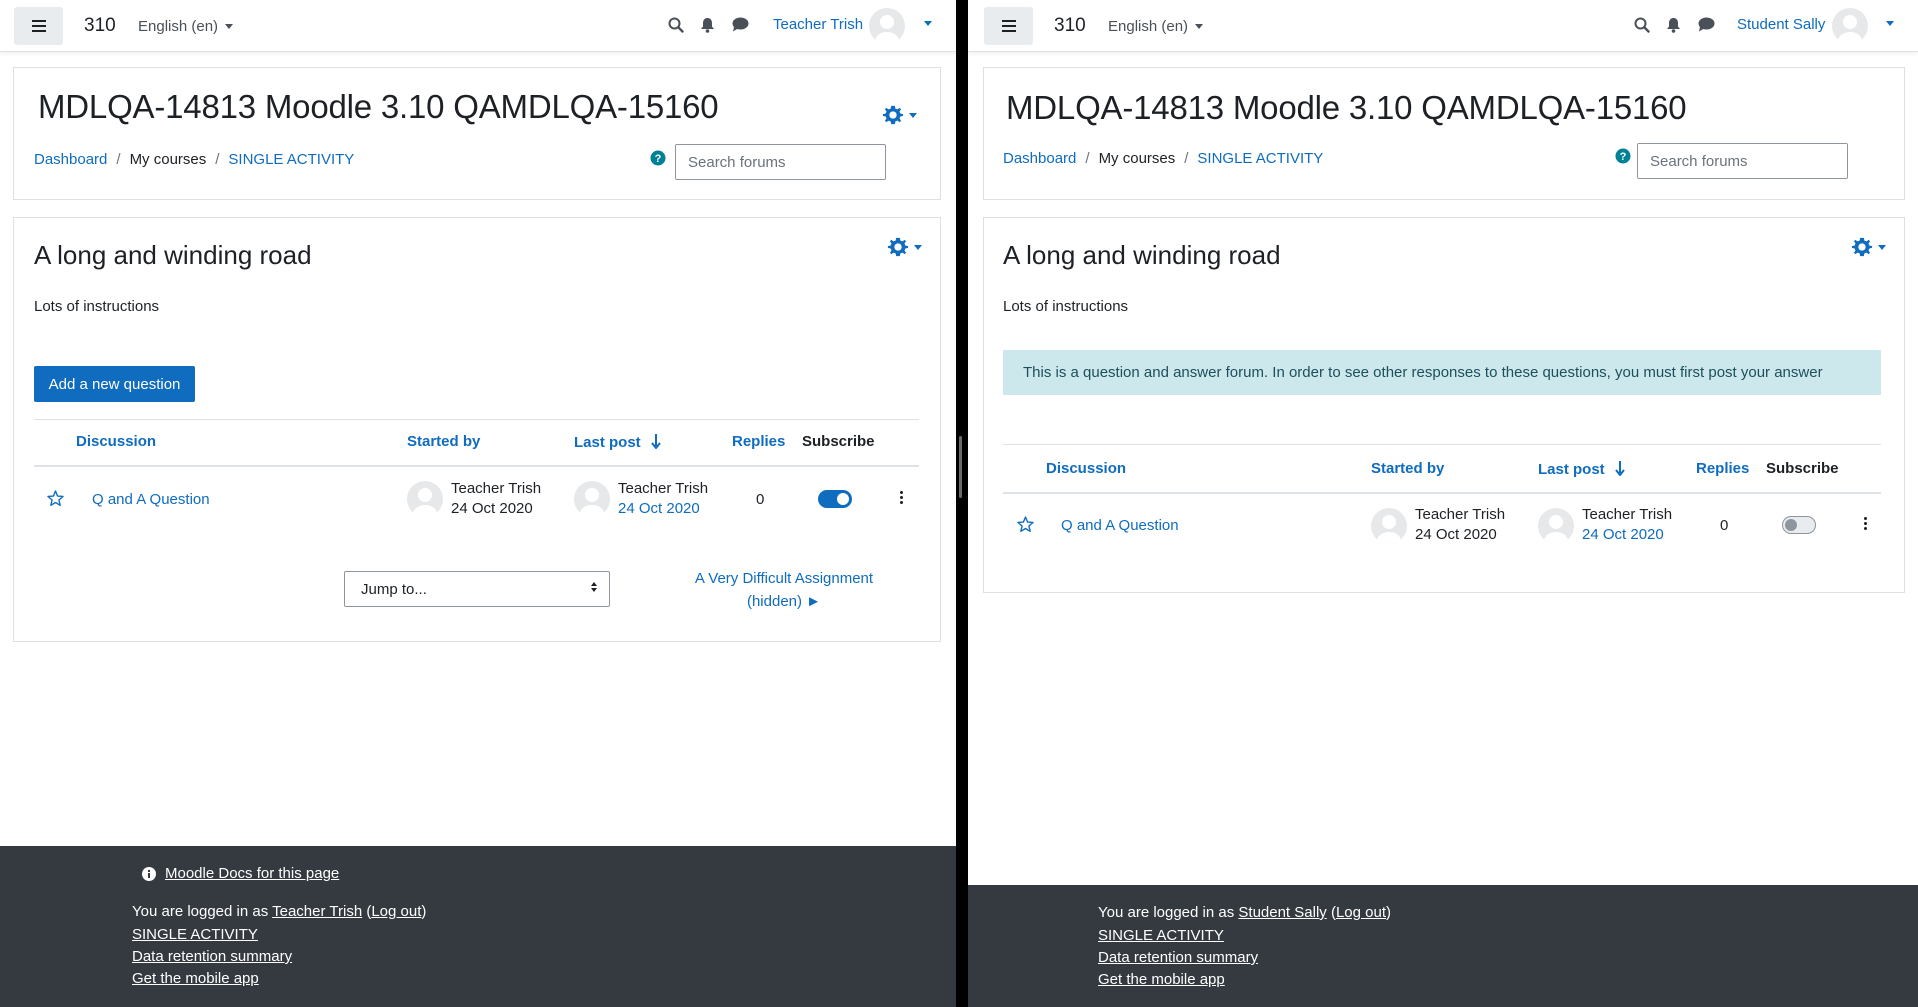 Image resolution: width=1918 pixels, height=1007 pixels. I want to click on column-subscribe: Subscribe, so click(838, 441).